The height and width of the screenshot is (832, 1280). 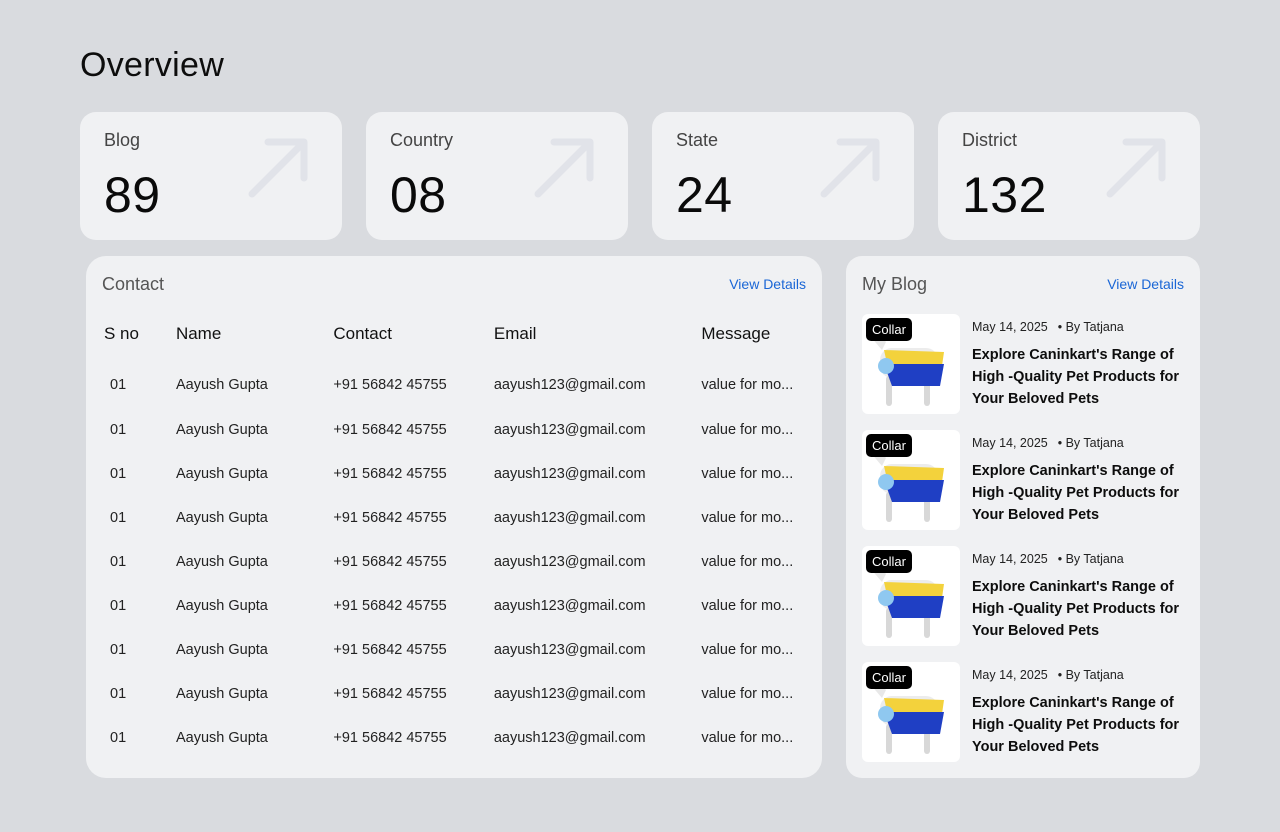 What do you see at coordinates (132, 195) in the screenshot?
I see `stat-value: 89` at bounding box center [132, 195].